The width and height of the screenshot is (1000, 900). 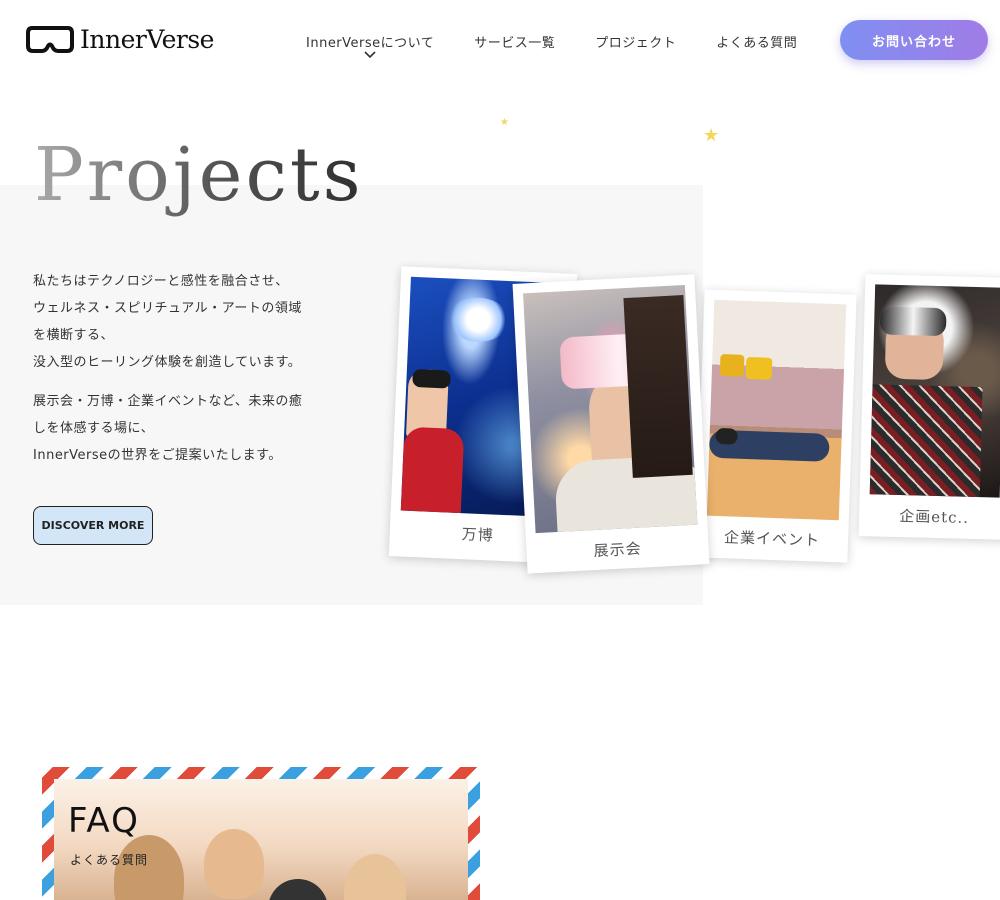 What do you see at coordinates (934, 517) in the screenshot?
I see `project-caption: 企画etc..` at bounding box center [934, 517].